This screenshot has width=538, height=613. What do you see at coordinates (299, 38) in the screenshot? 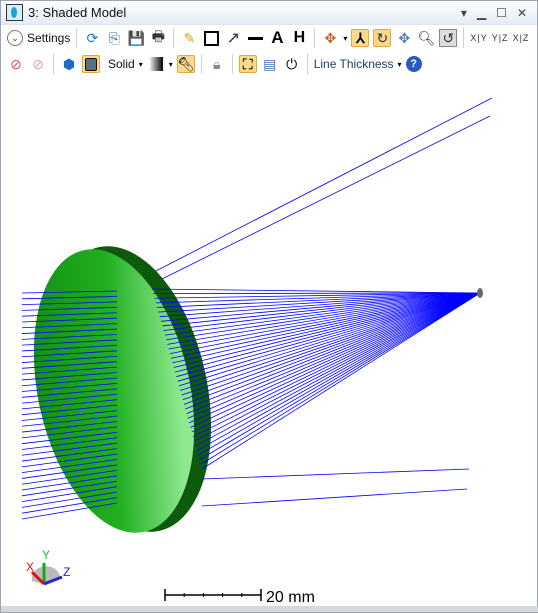
I see `dimension-icon: H` at bounding box center [299, 38].